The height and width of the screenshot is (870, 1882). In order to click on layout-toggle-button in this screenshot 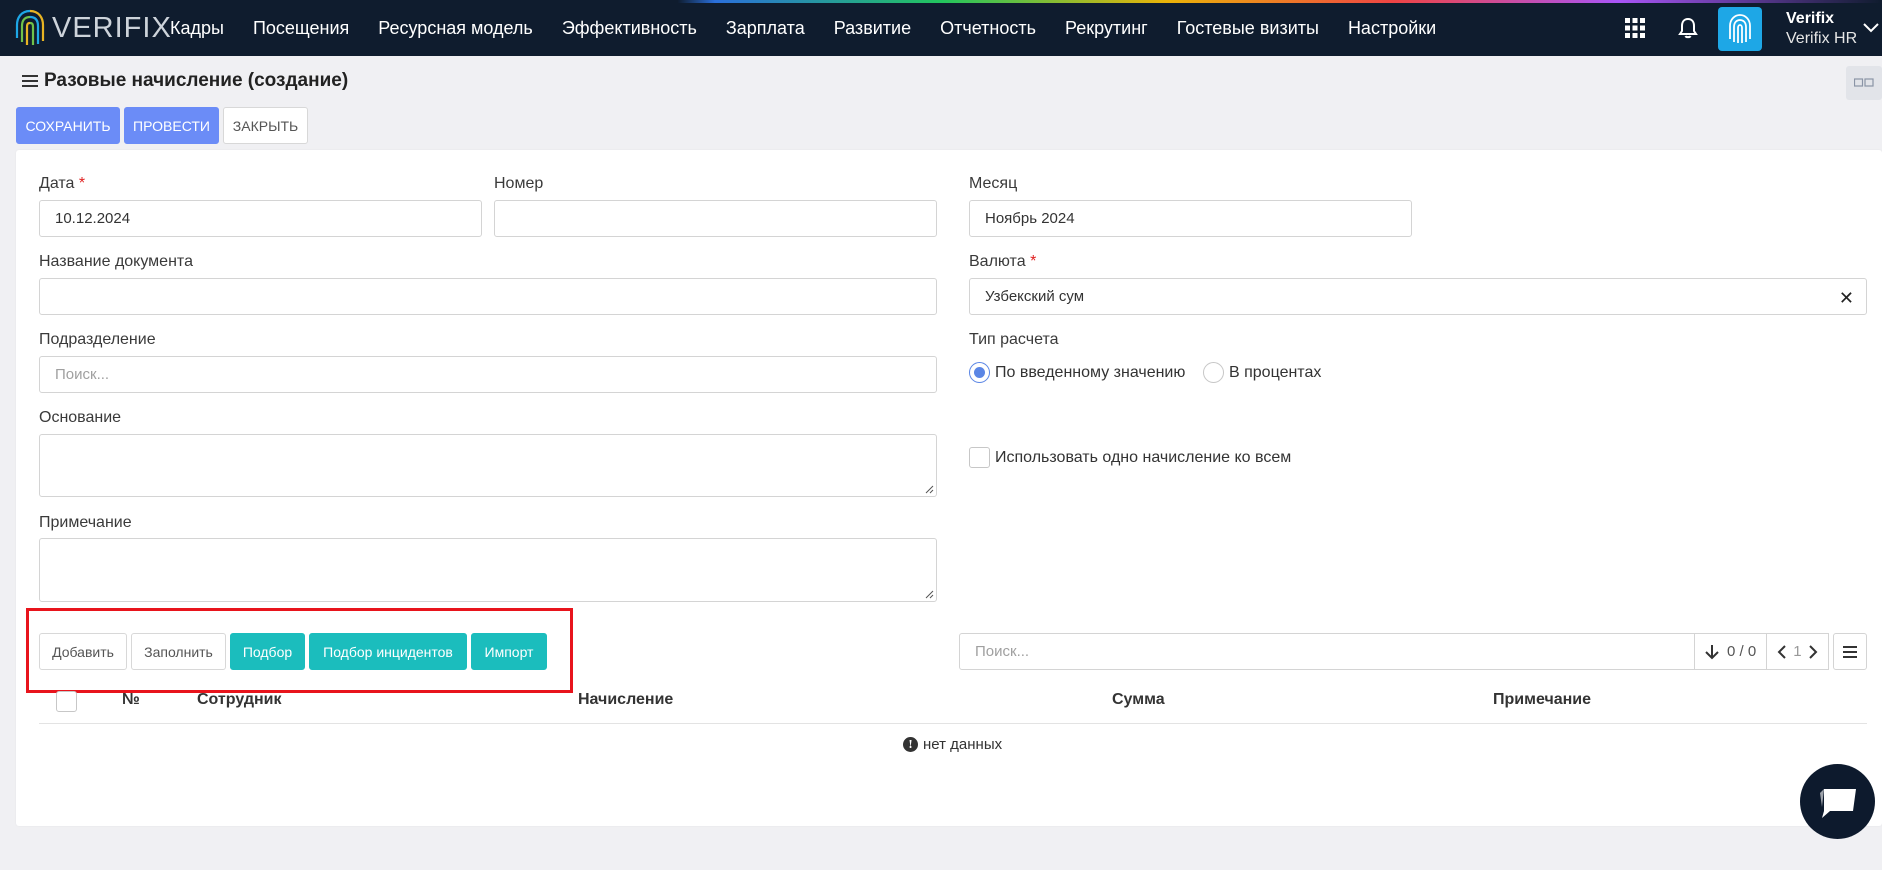, I will do `click(1864, 83)`.